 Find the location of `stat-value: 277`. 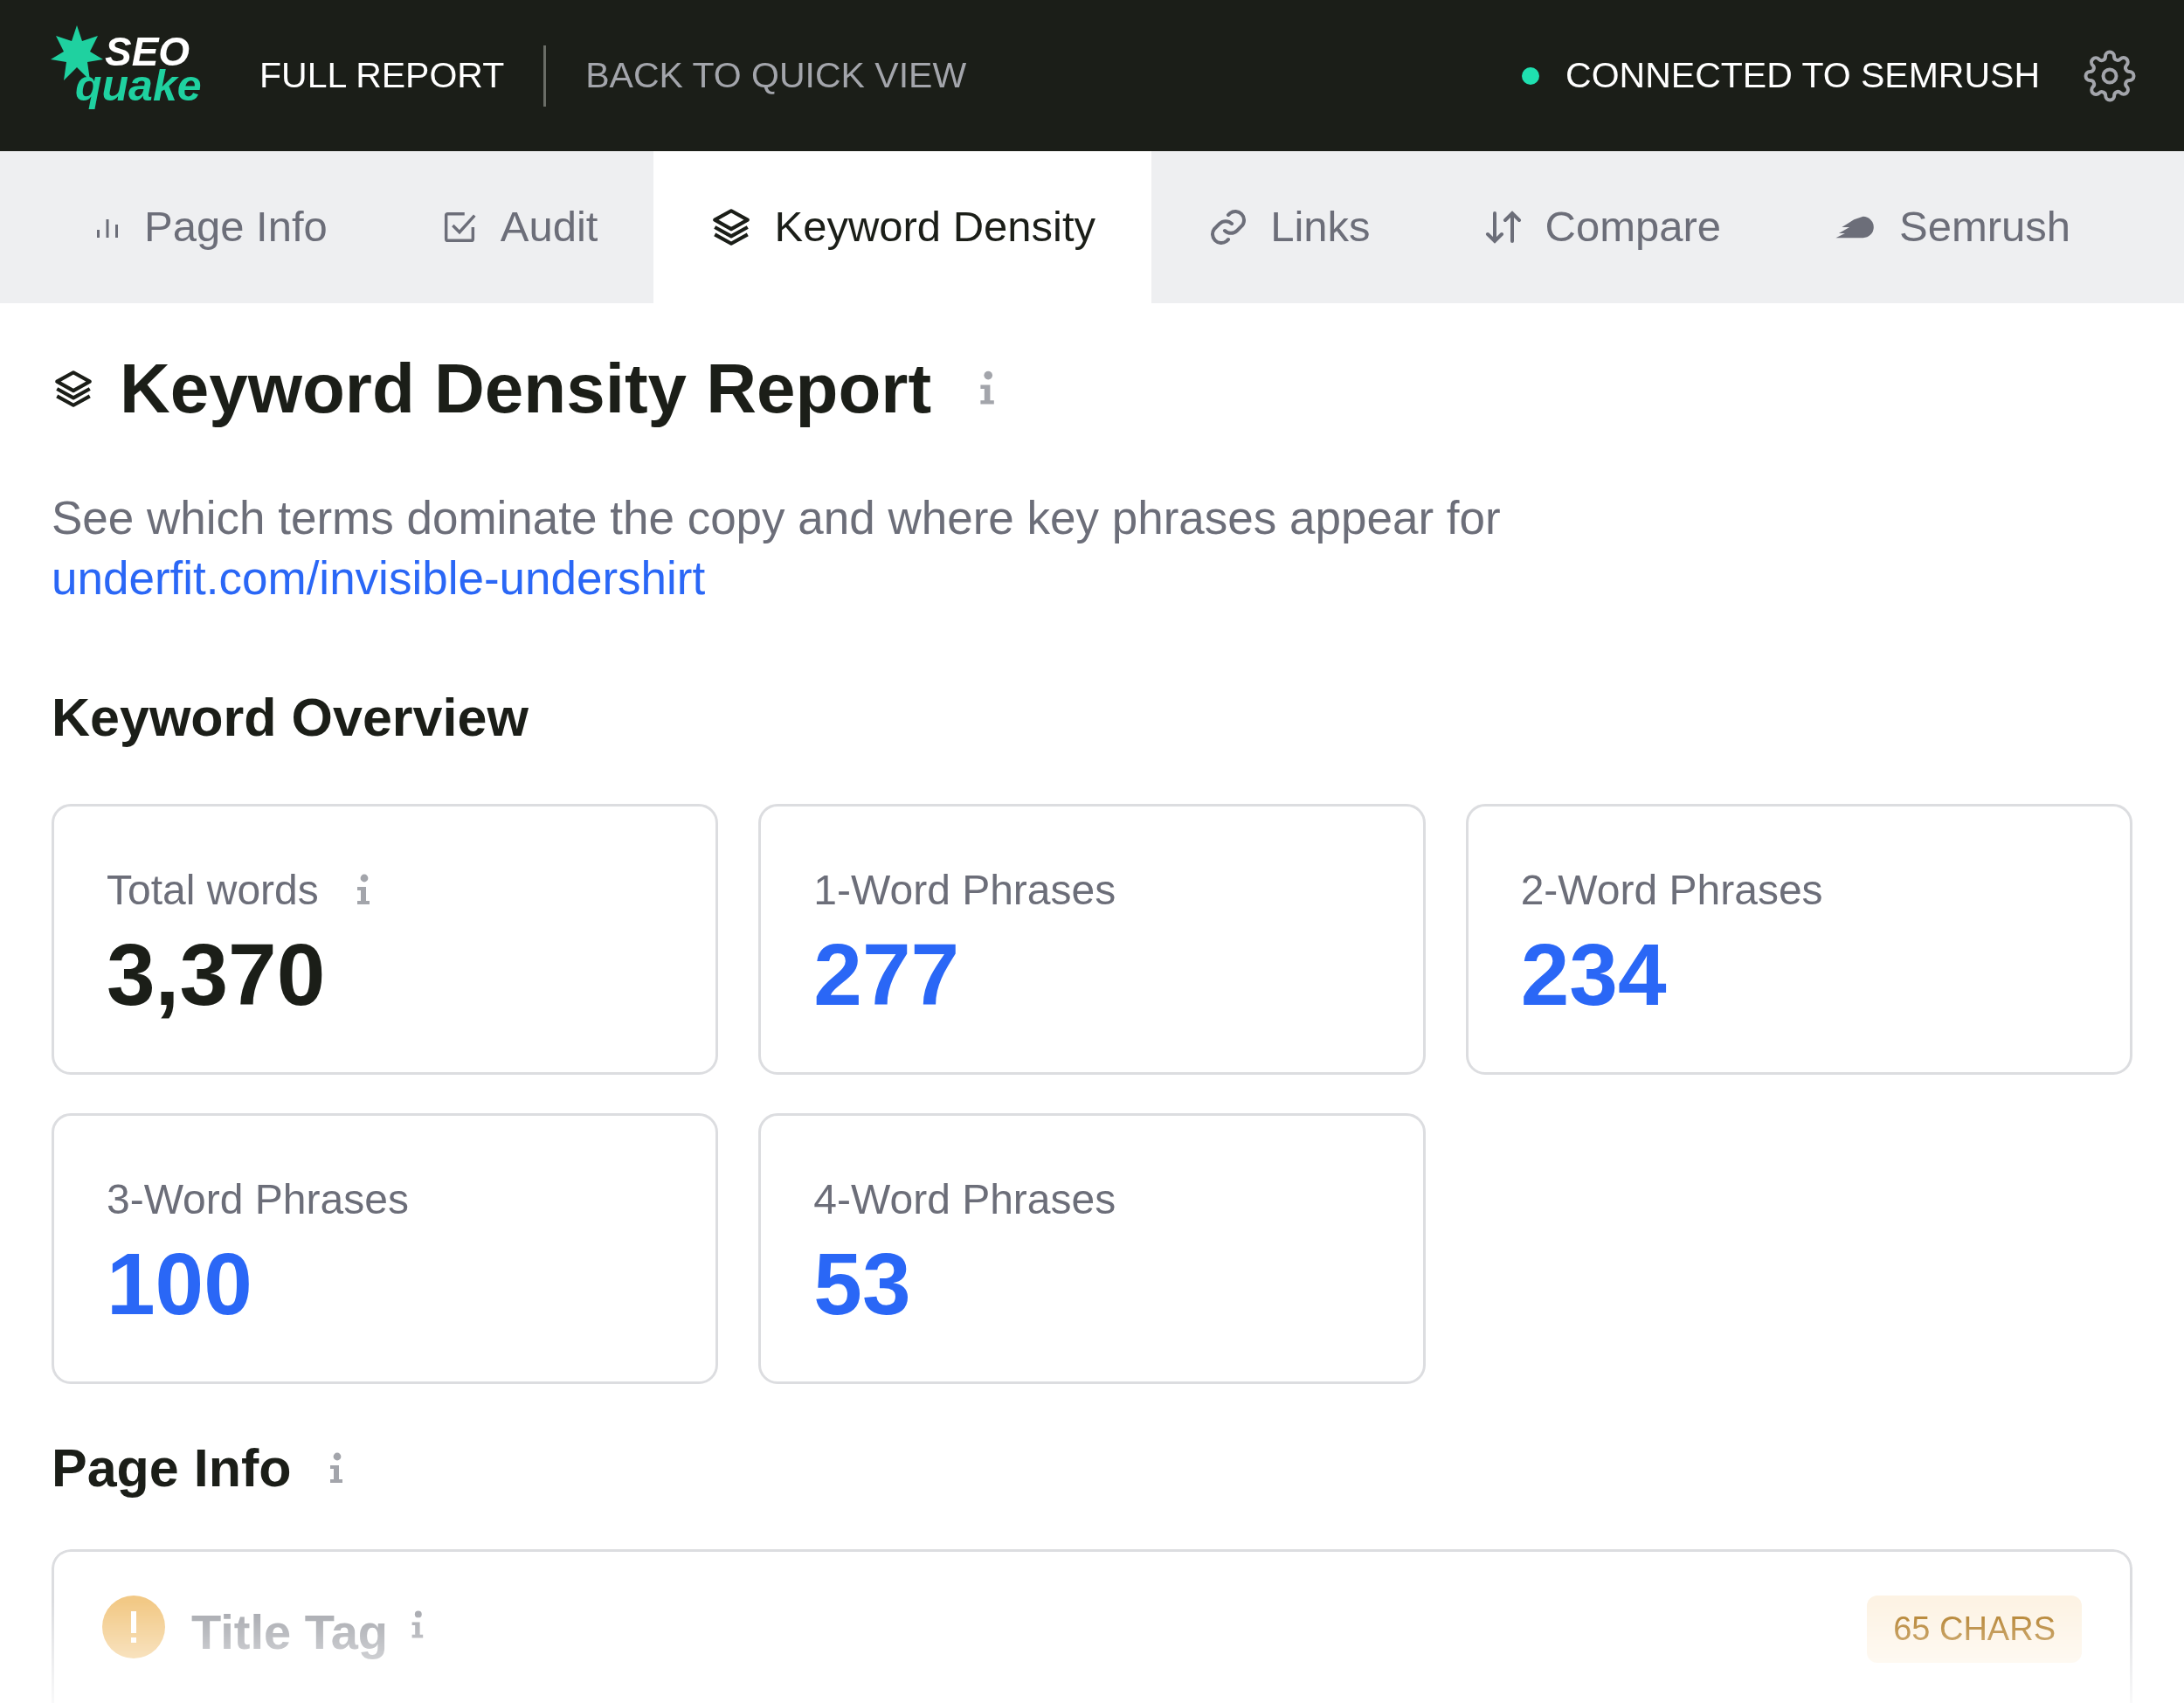

stat-value: 277 is located at coordinates (887, 975).